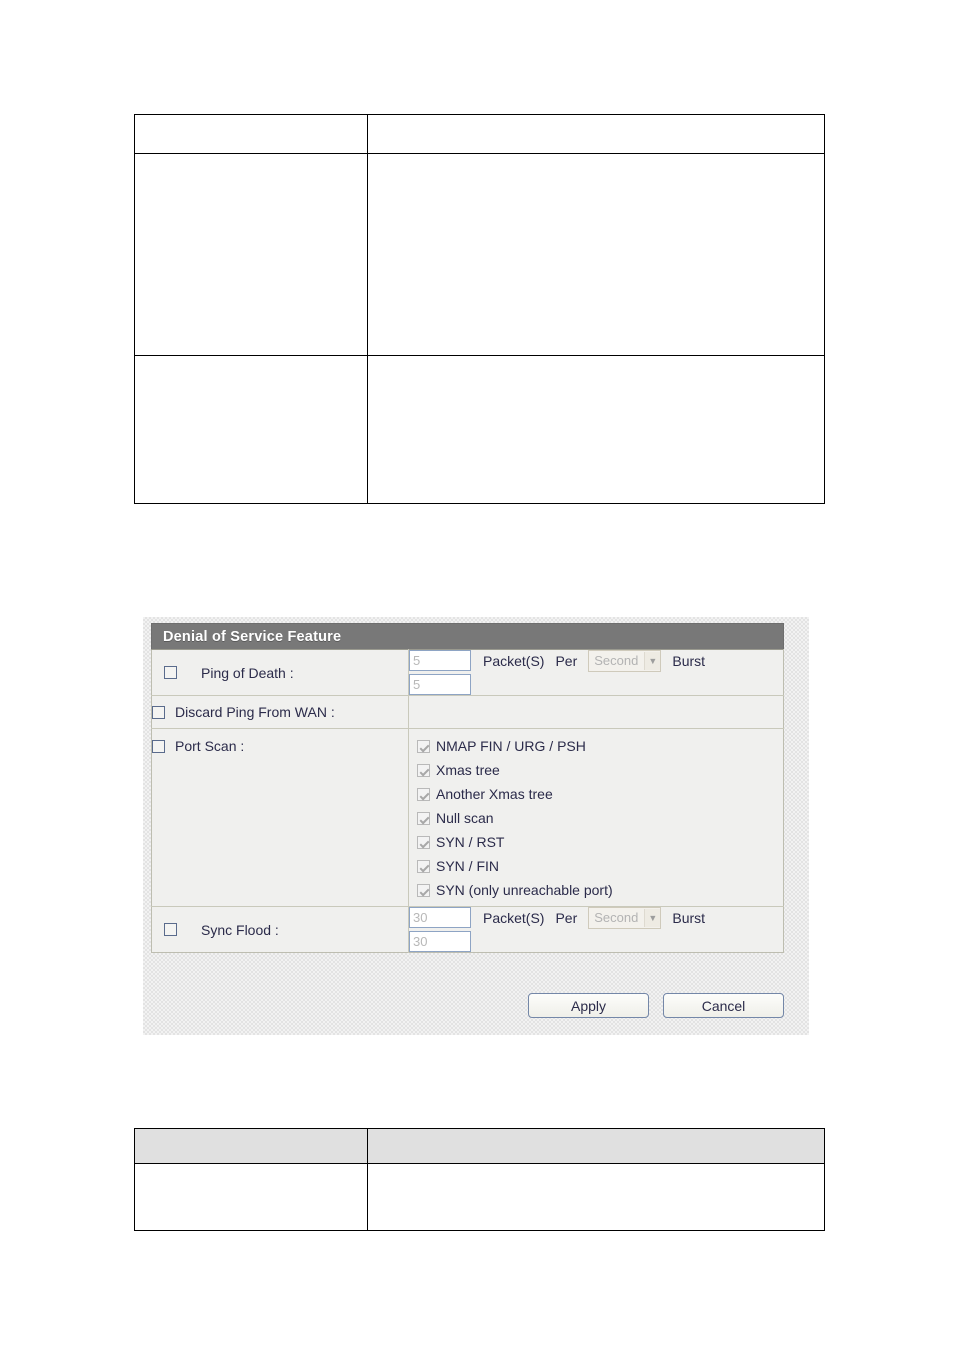  I want to click on ping-of-death-unit-value: Second, so click(616, 660).